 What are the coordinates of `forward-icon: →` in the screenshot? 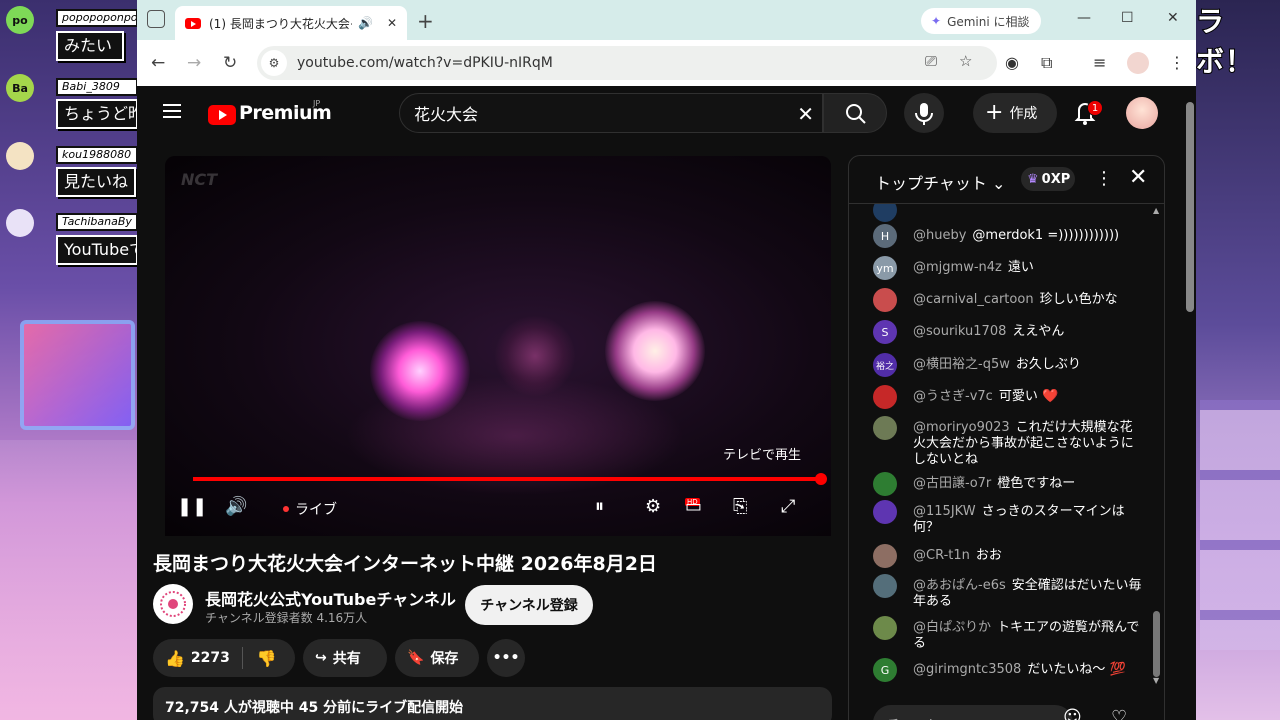 It's located at (194, 63).